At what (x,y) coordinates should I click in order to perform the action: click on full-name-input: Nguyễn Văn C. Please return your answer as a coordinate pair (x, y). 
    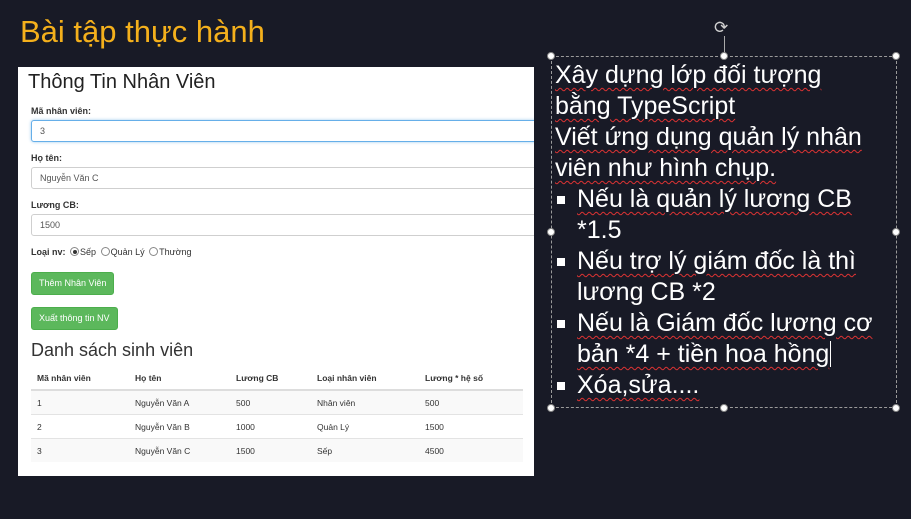
    Looking at the image, I should click on (282, 178).